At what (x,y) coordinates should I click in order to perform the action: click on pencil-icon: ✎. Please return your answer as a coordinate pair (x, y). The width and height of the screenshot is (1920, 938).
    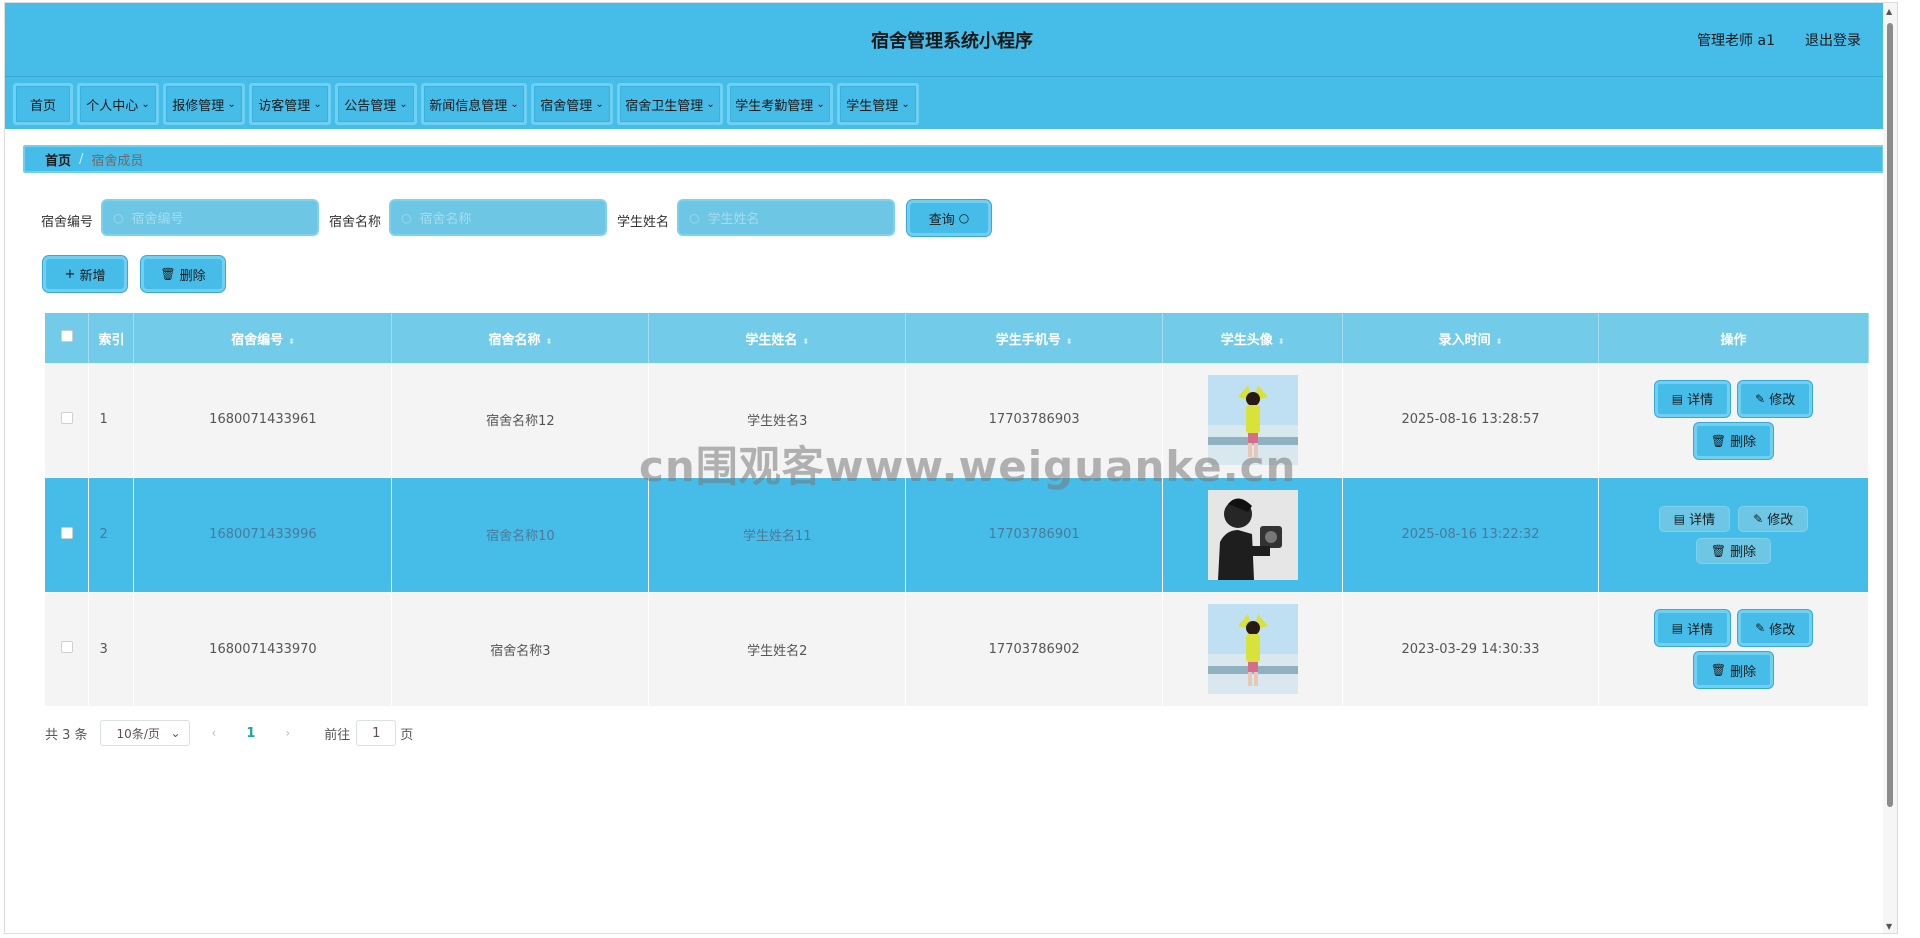
    Looking at the image, I should click on (1760, 628).